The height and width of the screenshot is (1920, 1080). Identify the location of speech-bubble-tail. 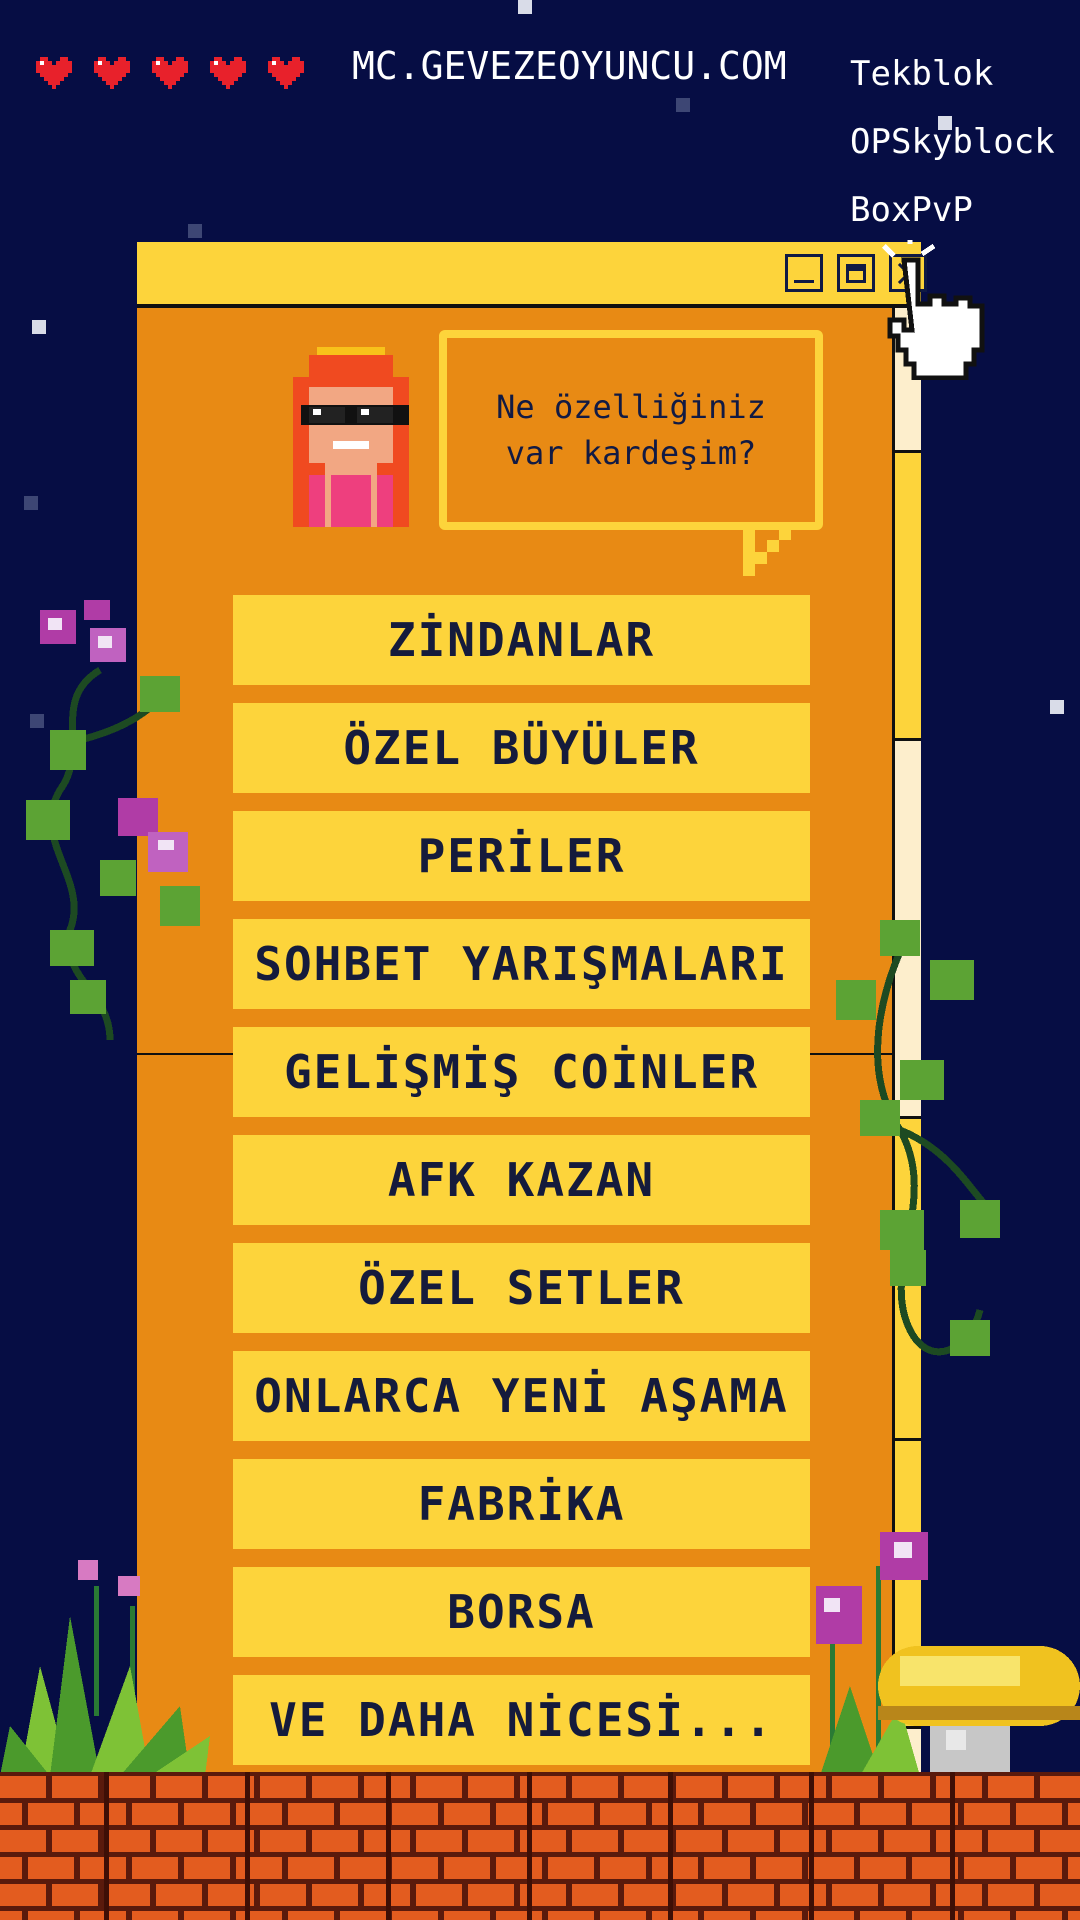
(767, 552).